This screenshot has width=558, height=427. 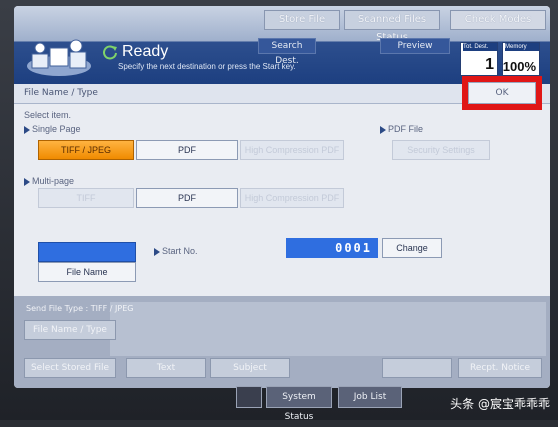 What do you see at coordinates (80, 308) in the screenshot?
I see `send-file-type-label: Send File Type : TIFF / JPEG` at bounding box center [80, 308].